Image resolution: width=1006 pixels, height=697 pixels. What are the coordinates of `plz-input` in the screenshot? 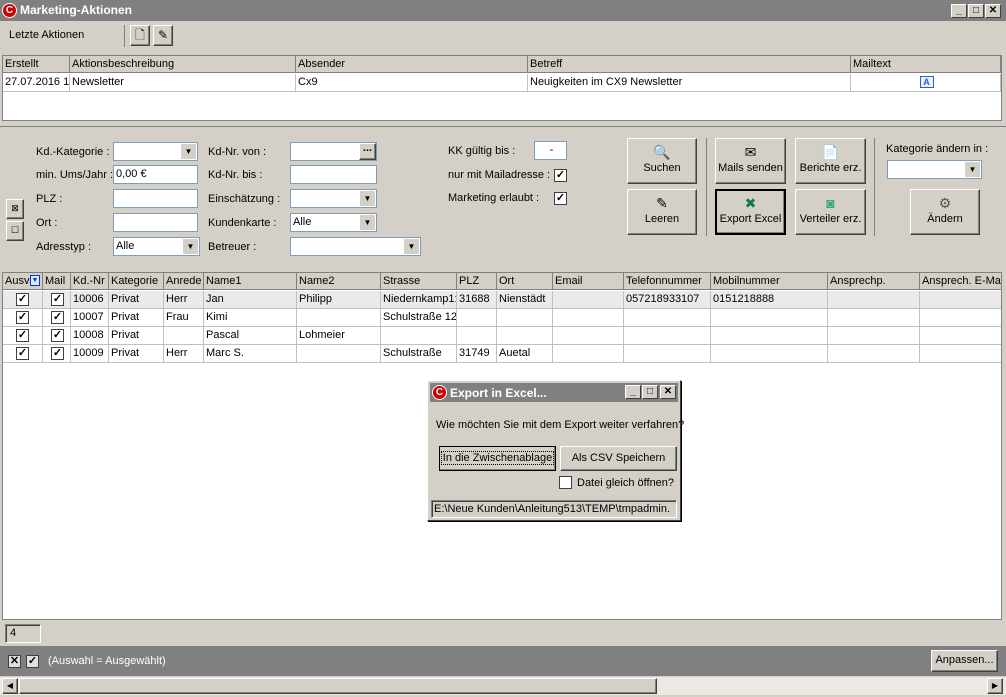 It's located at (155, 198).